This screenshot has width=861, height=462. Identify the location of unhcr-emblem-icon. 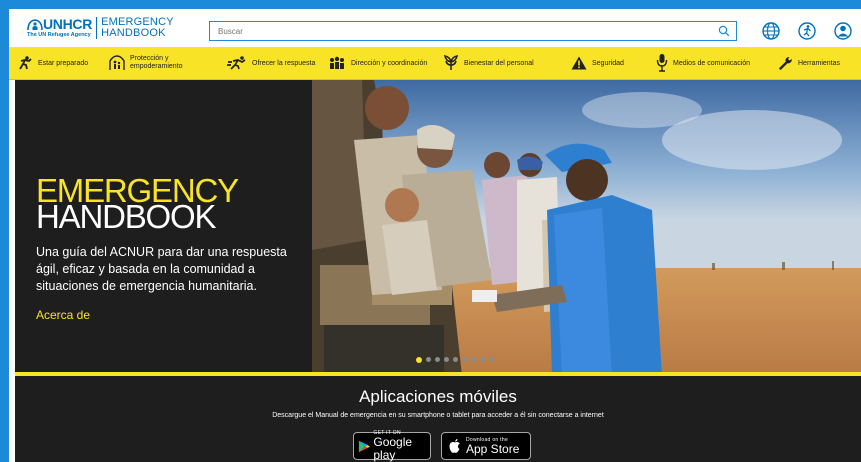
(35, 24).